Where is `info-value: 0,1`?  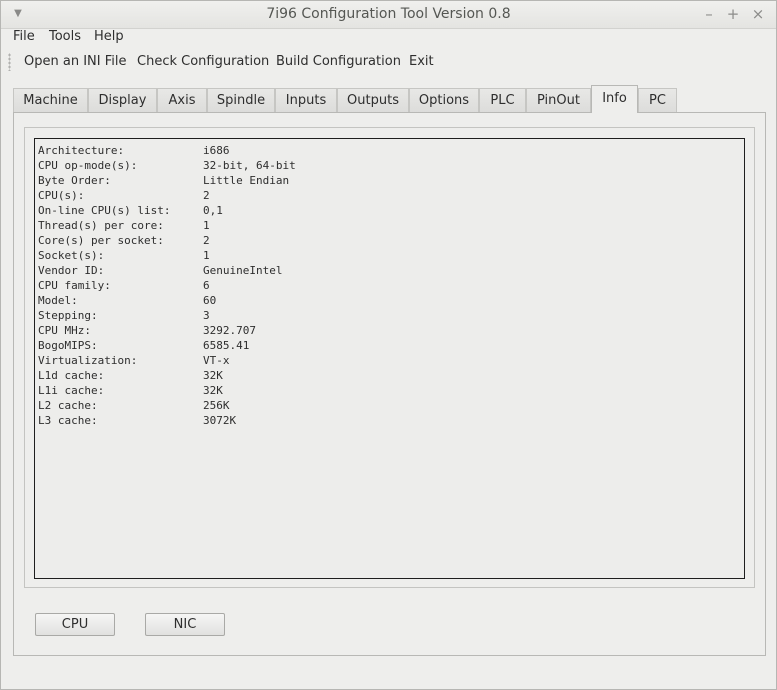
info-value: 0,1 is located at coordinates (213, 210).